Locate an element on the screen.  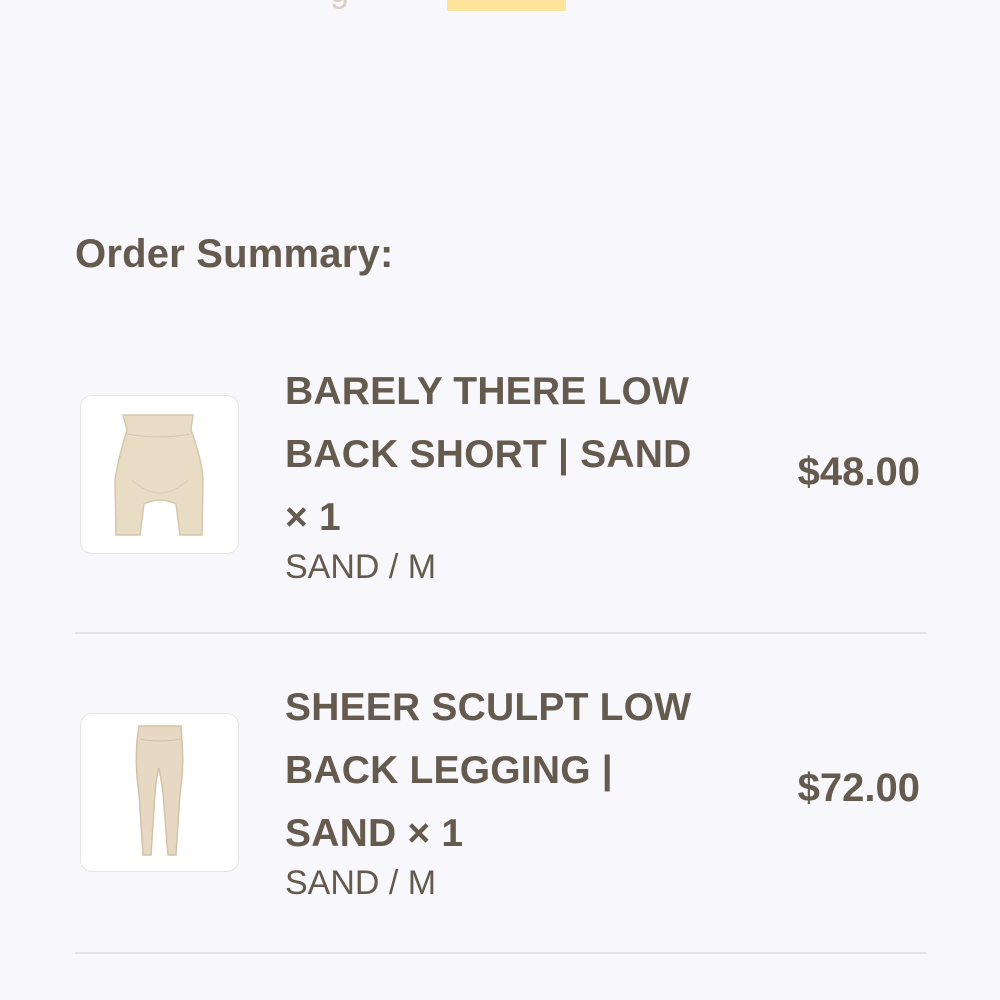
shorts-product-icon is located at coordinates (158, 474).